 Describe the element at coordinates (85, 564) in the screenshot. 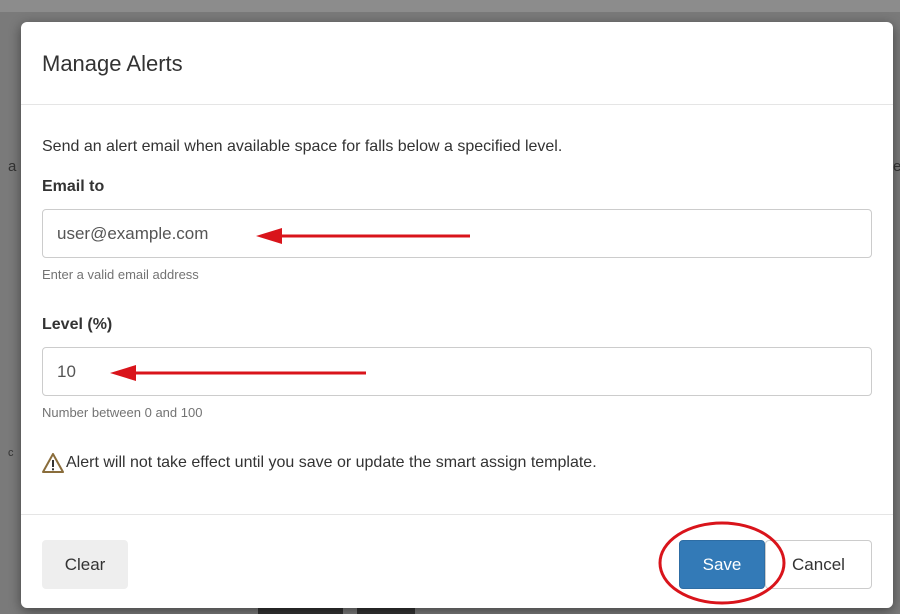

I see `clear-button: Clear` at that location.